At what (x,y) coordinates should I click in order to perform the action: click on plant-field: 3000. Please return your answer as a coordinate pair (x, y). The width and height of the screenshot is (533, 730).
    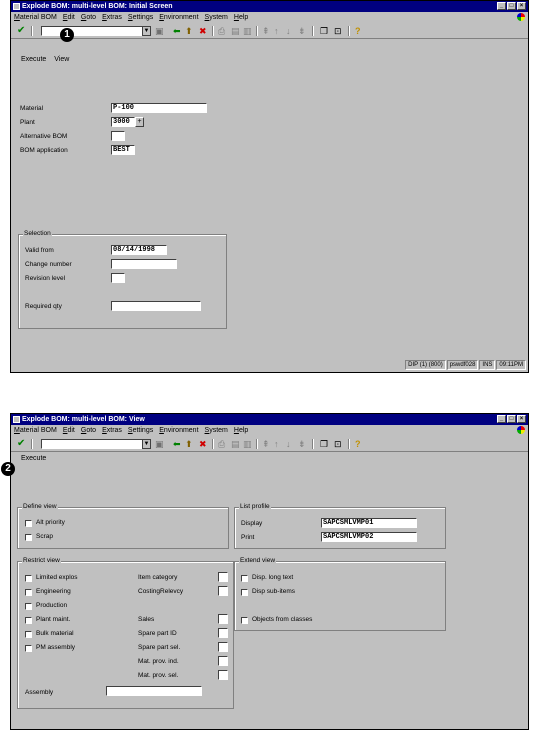
    Looking at the image, I should click on (123, 122).